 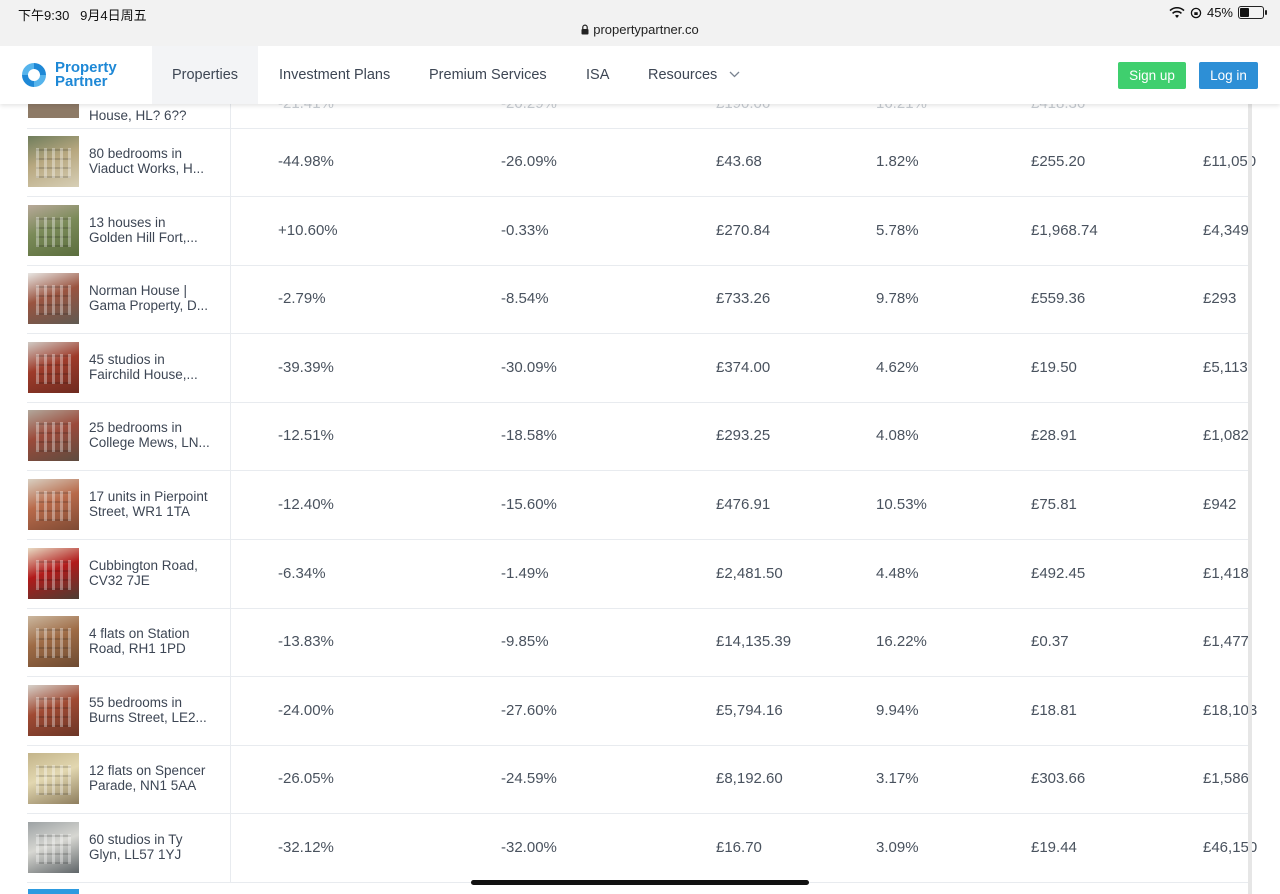 I want to click on cell-yield: 3.09%, so click(x=897, y=847).